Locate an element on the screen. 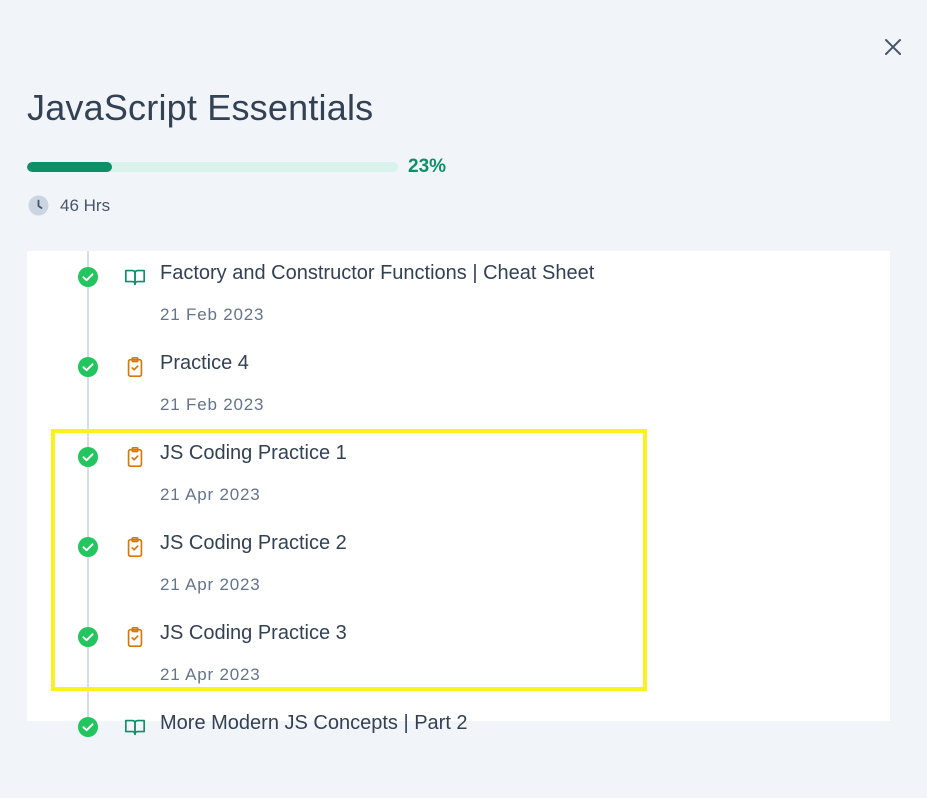 This screenshot has height=798, width=927. list-item: Practice 4 21 Feb 2023 is located at coordinates (458, 393).